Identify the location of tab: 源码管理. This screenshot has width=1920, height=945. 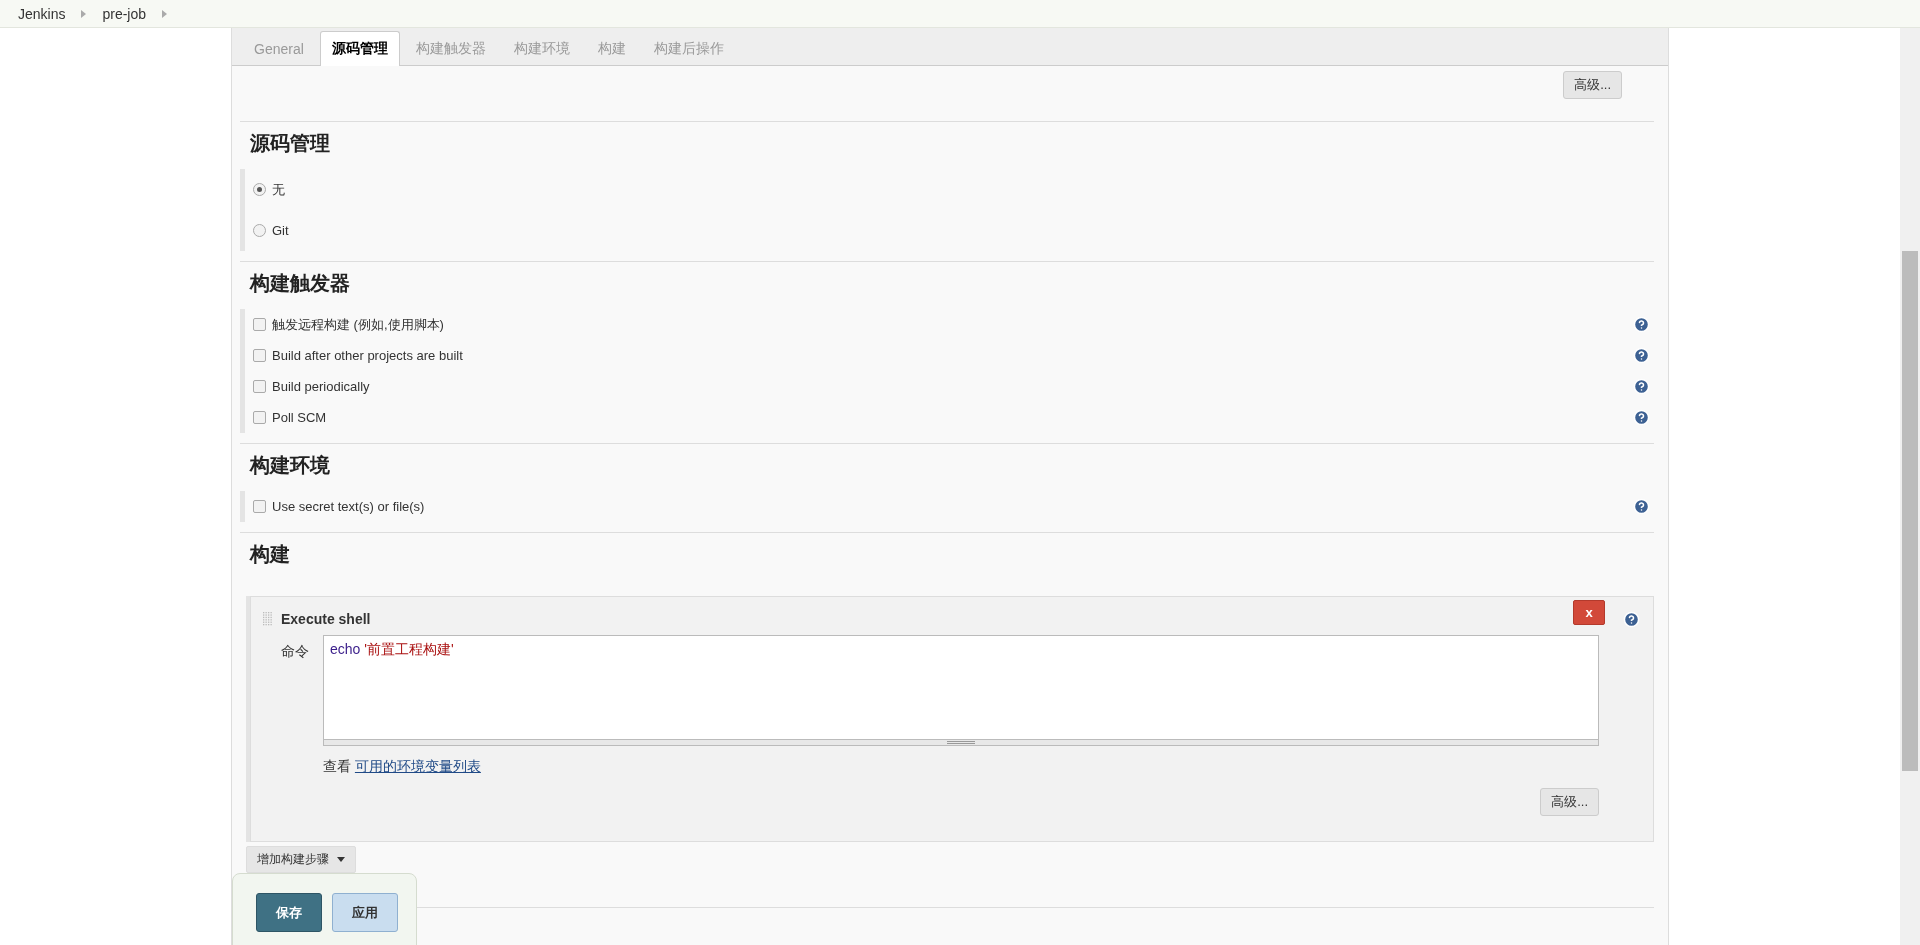
(359, 48).